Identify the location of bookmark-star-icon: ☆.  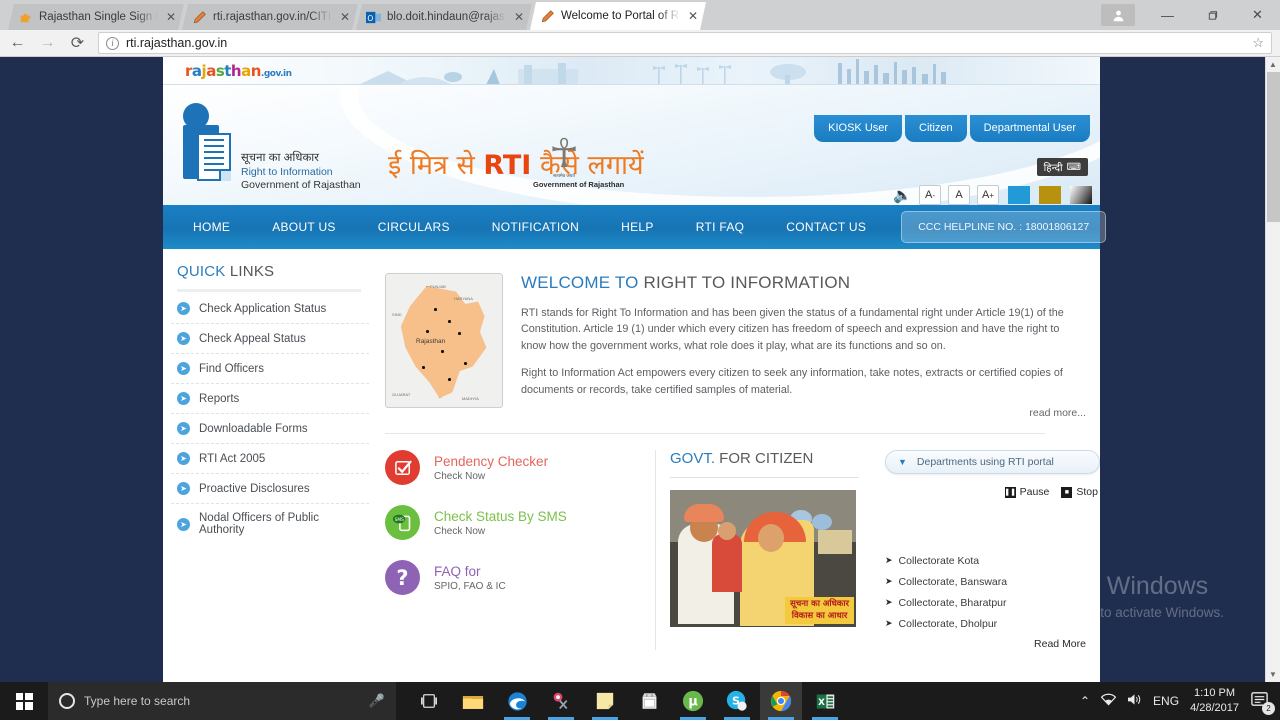
(1258, 43).